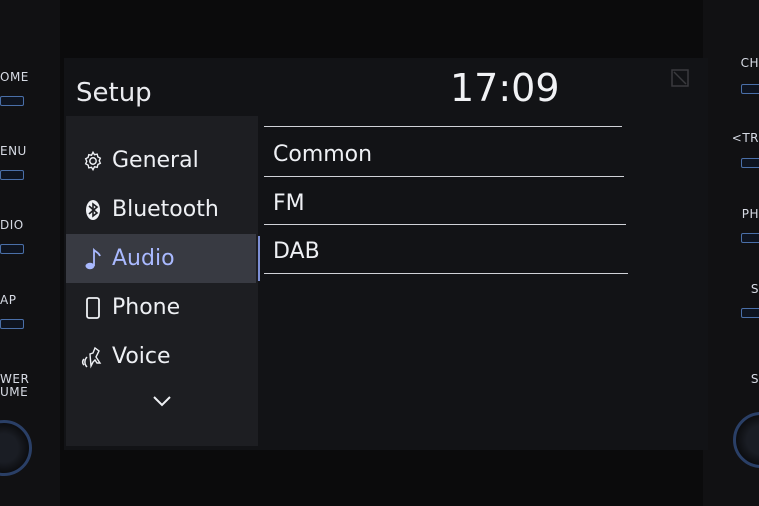  What do you see at coordinates (12, 225) in the screenshot?
I see `audio-hw-label: DIO` at bounding box center [12, 225].